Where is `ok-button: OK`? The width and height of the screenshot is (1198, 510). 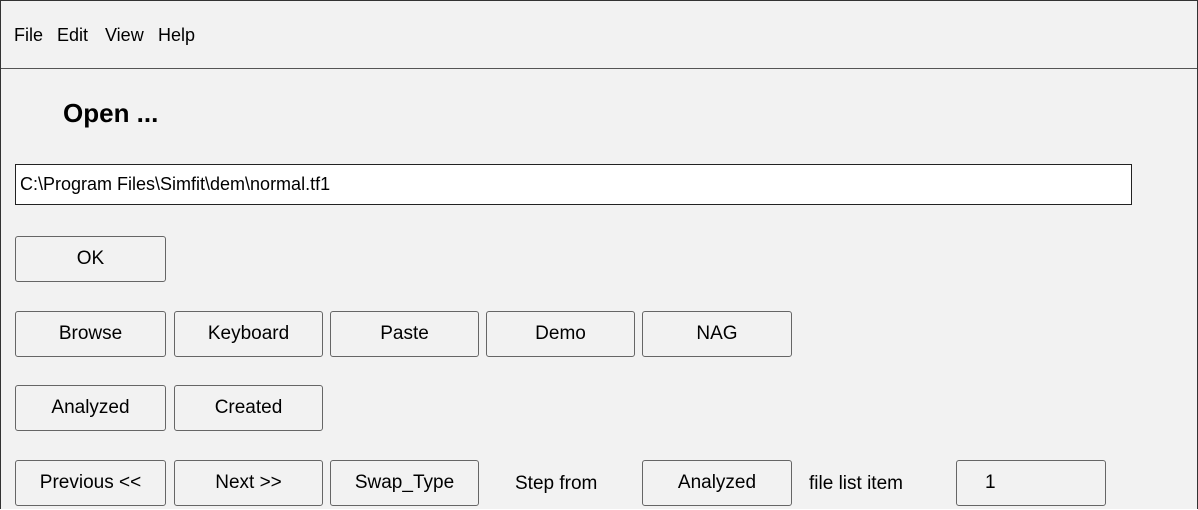 ok-button: OK is located at coordinates (90, 259).